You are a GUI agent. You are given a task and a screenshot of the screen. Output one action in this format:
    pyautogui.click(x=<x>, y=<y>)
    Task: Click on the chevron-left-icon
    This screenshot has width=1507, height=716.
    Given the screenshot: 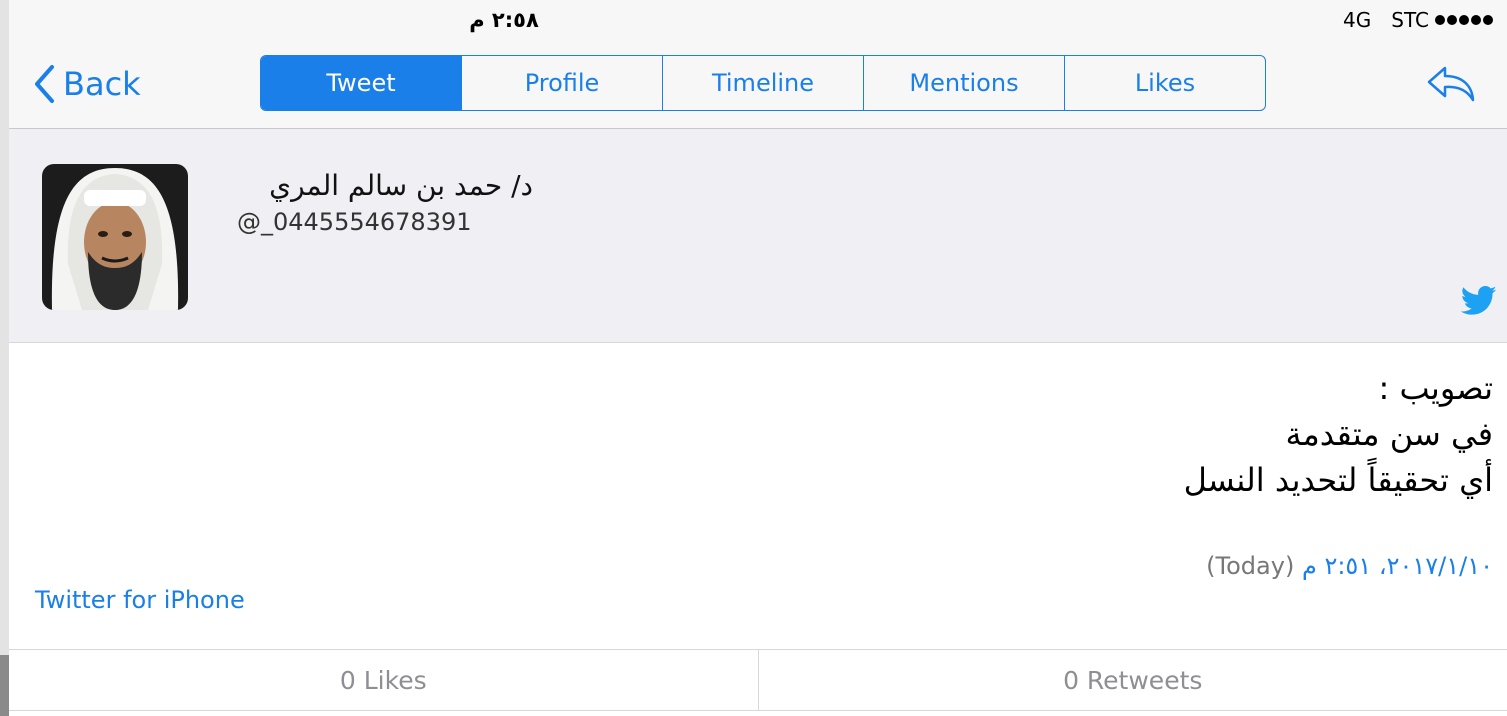 What is the action you would take?
    pyautogui.click(x=44, y=84)
    